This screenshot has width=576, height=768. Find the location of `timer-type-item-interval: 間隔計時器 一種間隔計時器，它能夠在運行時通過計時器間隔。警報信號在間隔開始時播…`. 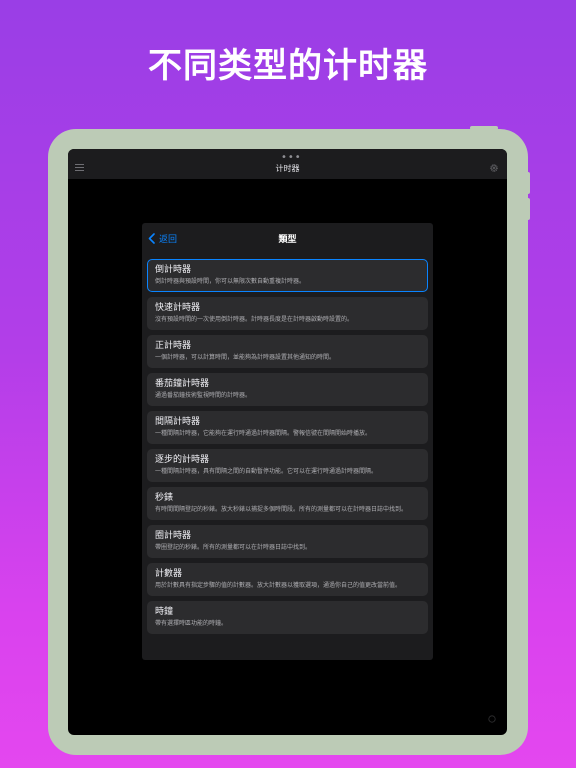

timer-type-item-interval: 間隔計時器 一種間隔計時器，它能夠在運行時通過計時器間隔。警報信號在間隔開始時播… is located at coordinates (287, 427).